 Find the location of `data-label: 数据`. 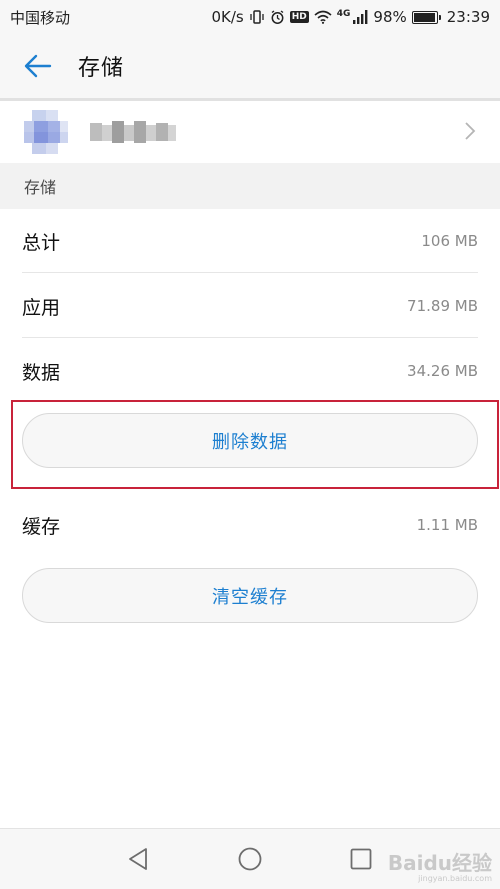

data-label: 数据 is located at coordinates (41, 372).